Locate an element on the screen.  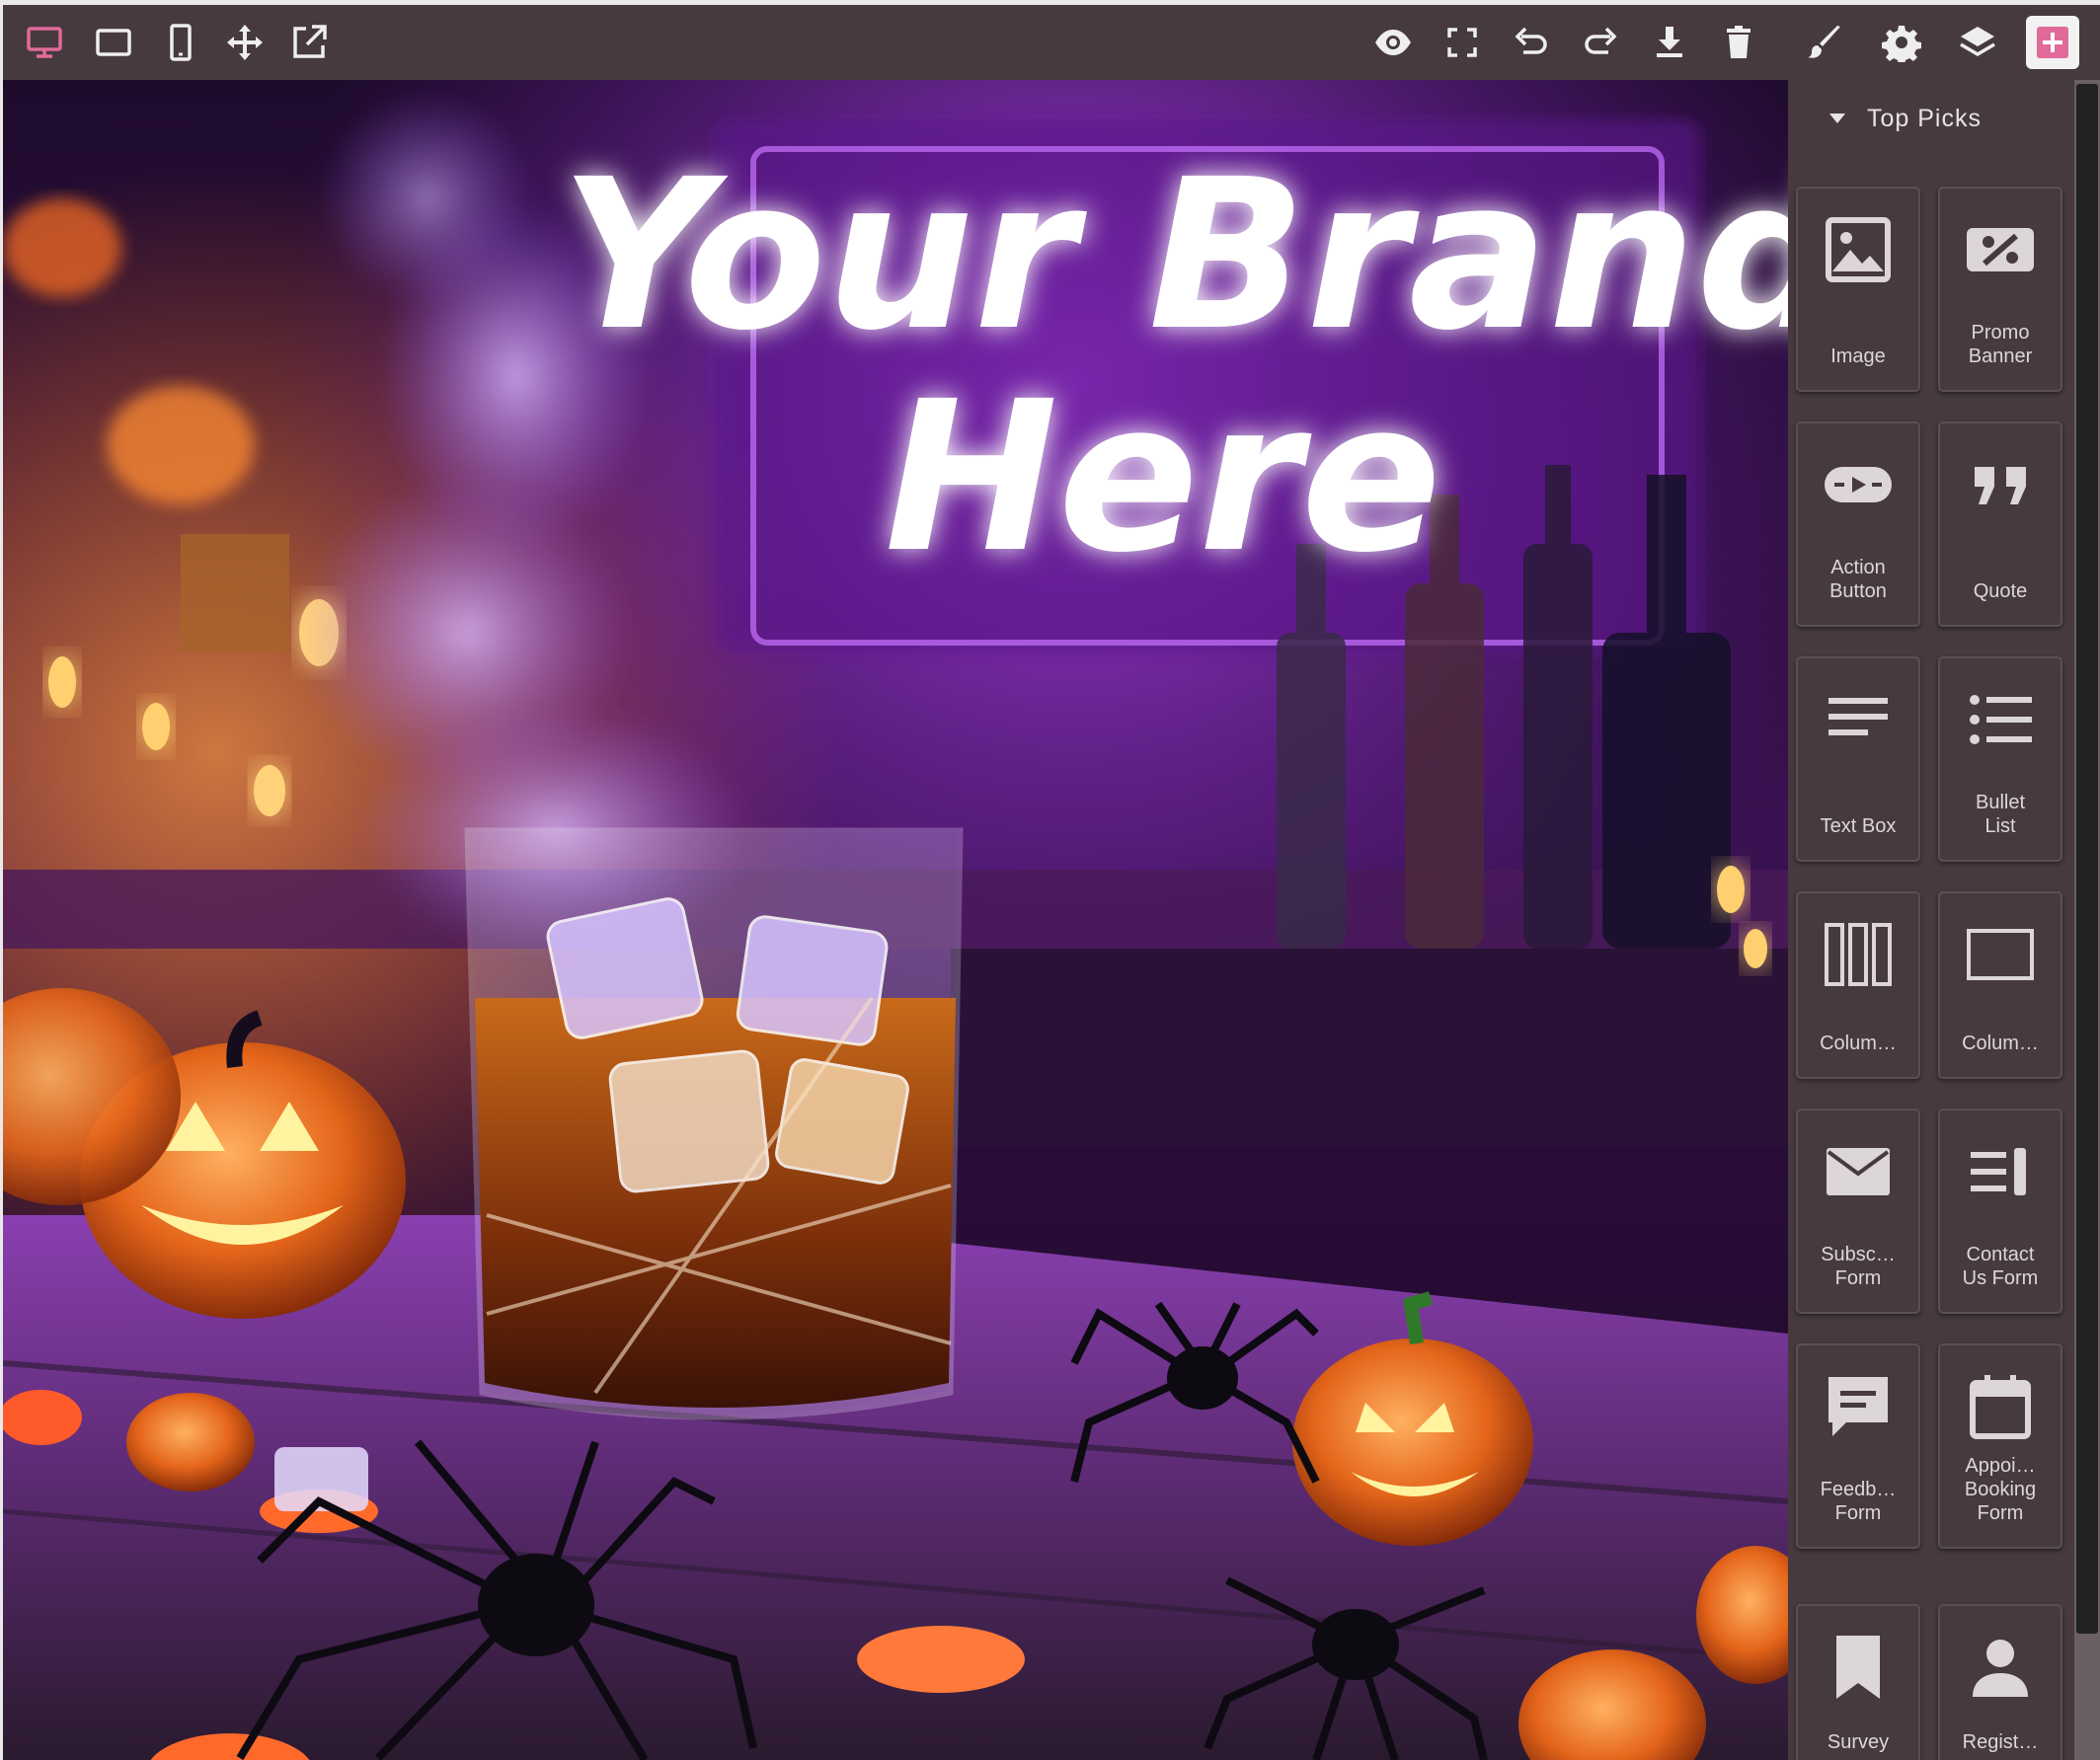
panel-scrollbar is located at coordinates (2087, 920).